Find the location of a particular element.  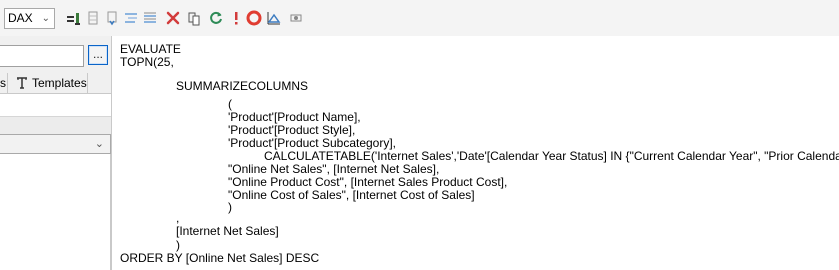

code-line: [Internet Net Sales] is located at coordinates (227, 231).